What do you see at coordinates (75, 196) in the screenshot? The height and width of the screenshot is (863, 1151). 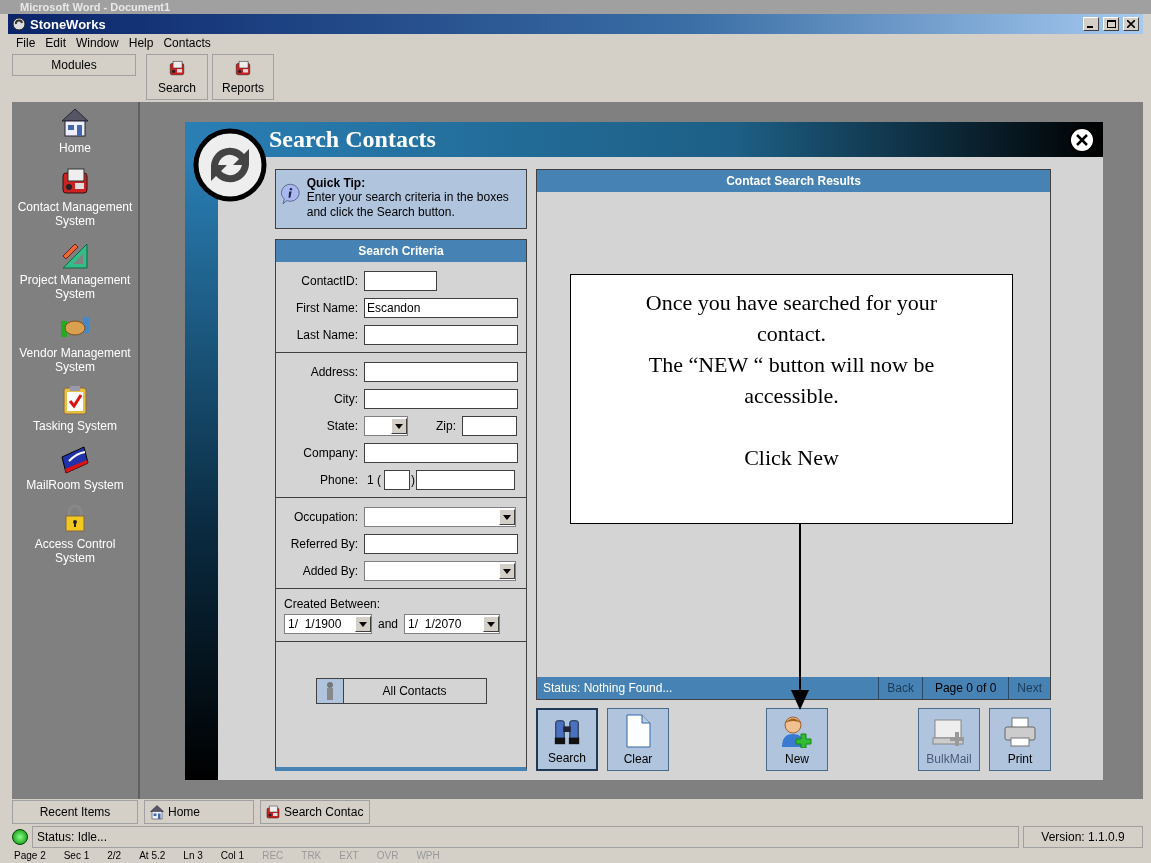 I see `sidebar-item: Contact Management System` at bounding box center [75, 196].